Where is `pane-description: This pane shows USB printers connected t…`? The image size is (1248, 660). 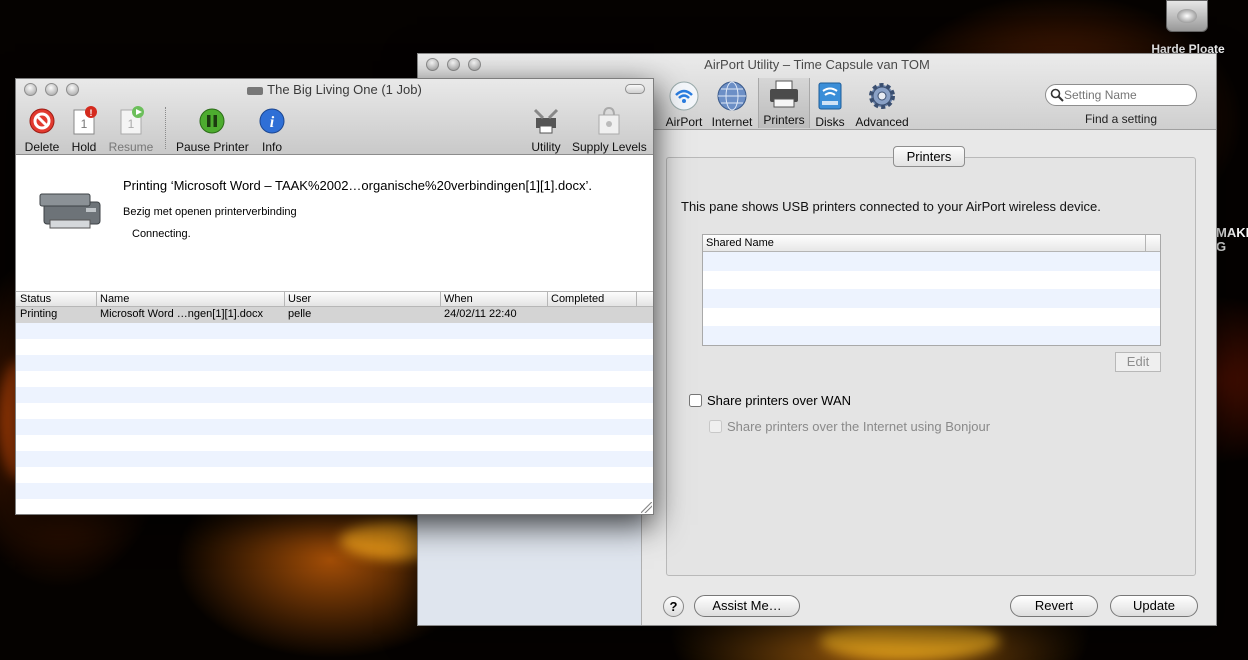 pane-description: This pane shows USB printers connected t… is located at coordinates (891, 206).